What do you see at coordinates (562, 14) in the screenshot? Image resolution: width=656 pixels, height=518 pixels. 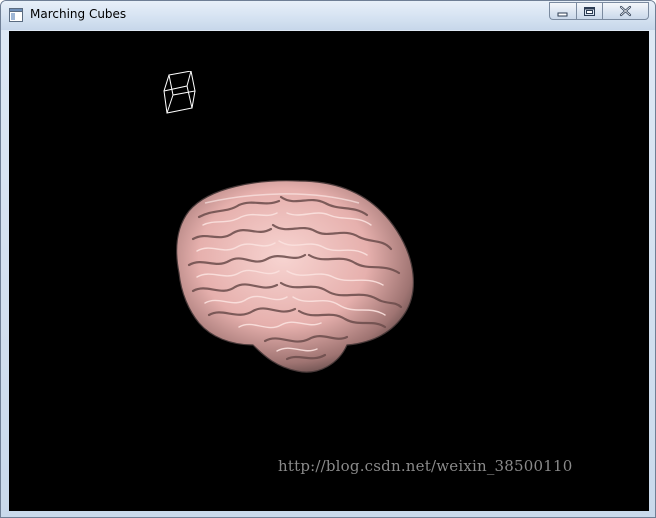 I see `minimize-icon` at bounding box center [562, 14].